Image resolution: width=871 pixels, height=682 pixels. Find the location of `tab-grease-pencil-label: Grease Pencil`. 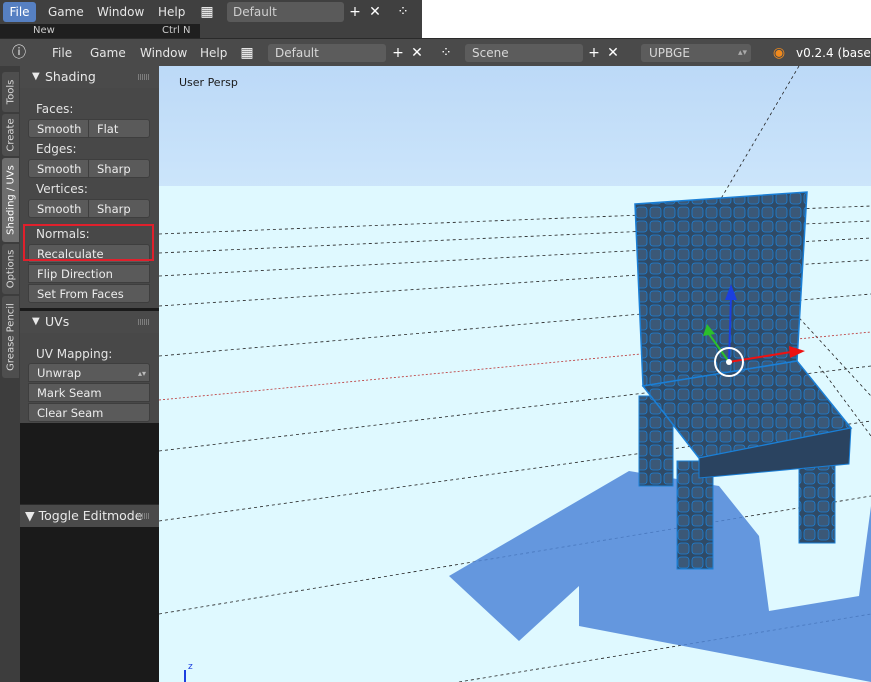

tab-grease-pencil-label: Grease Pencil is located at coordinates (10, 337).